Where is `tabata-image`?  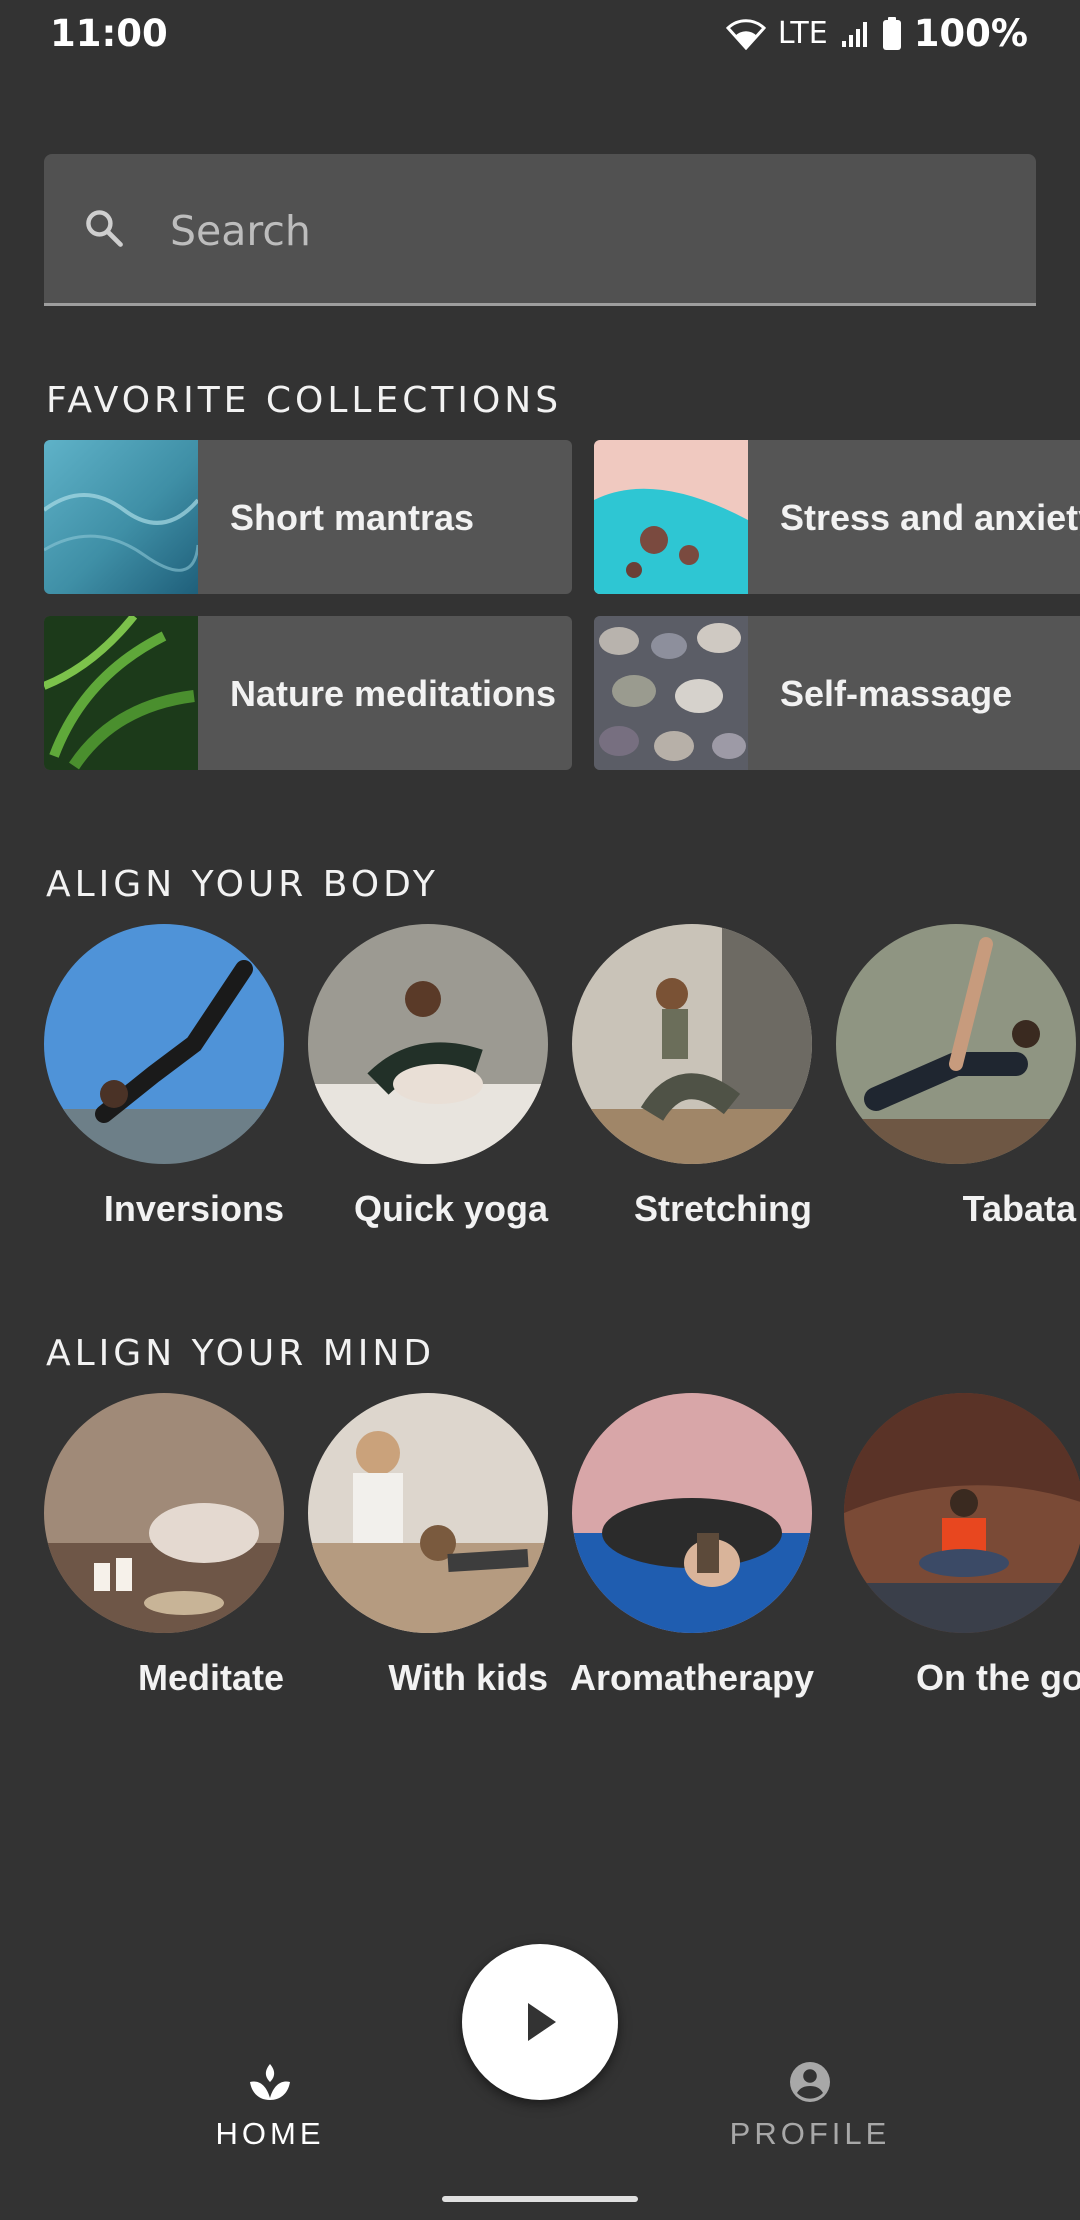 tabata-image is located at coordinates (956, 1044).